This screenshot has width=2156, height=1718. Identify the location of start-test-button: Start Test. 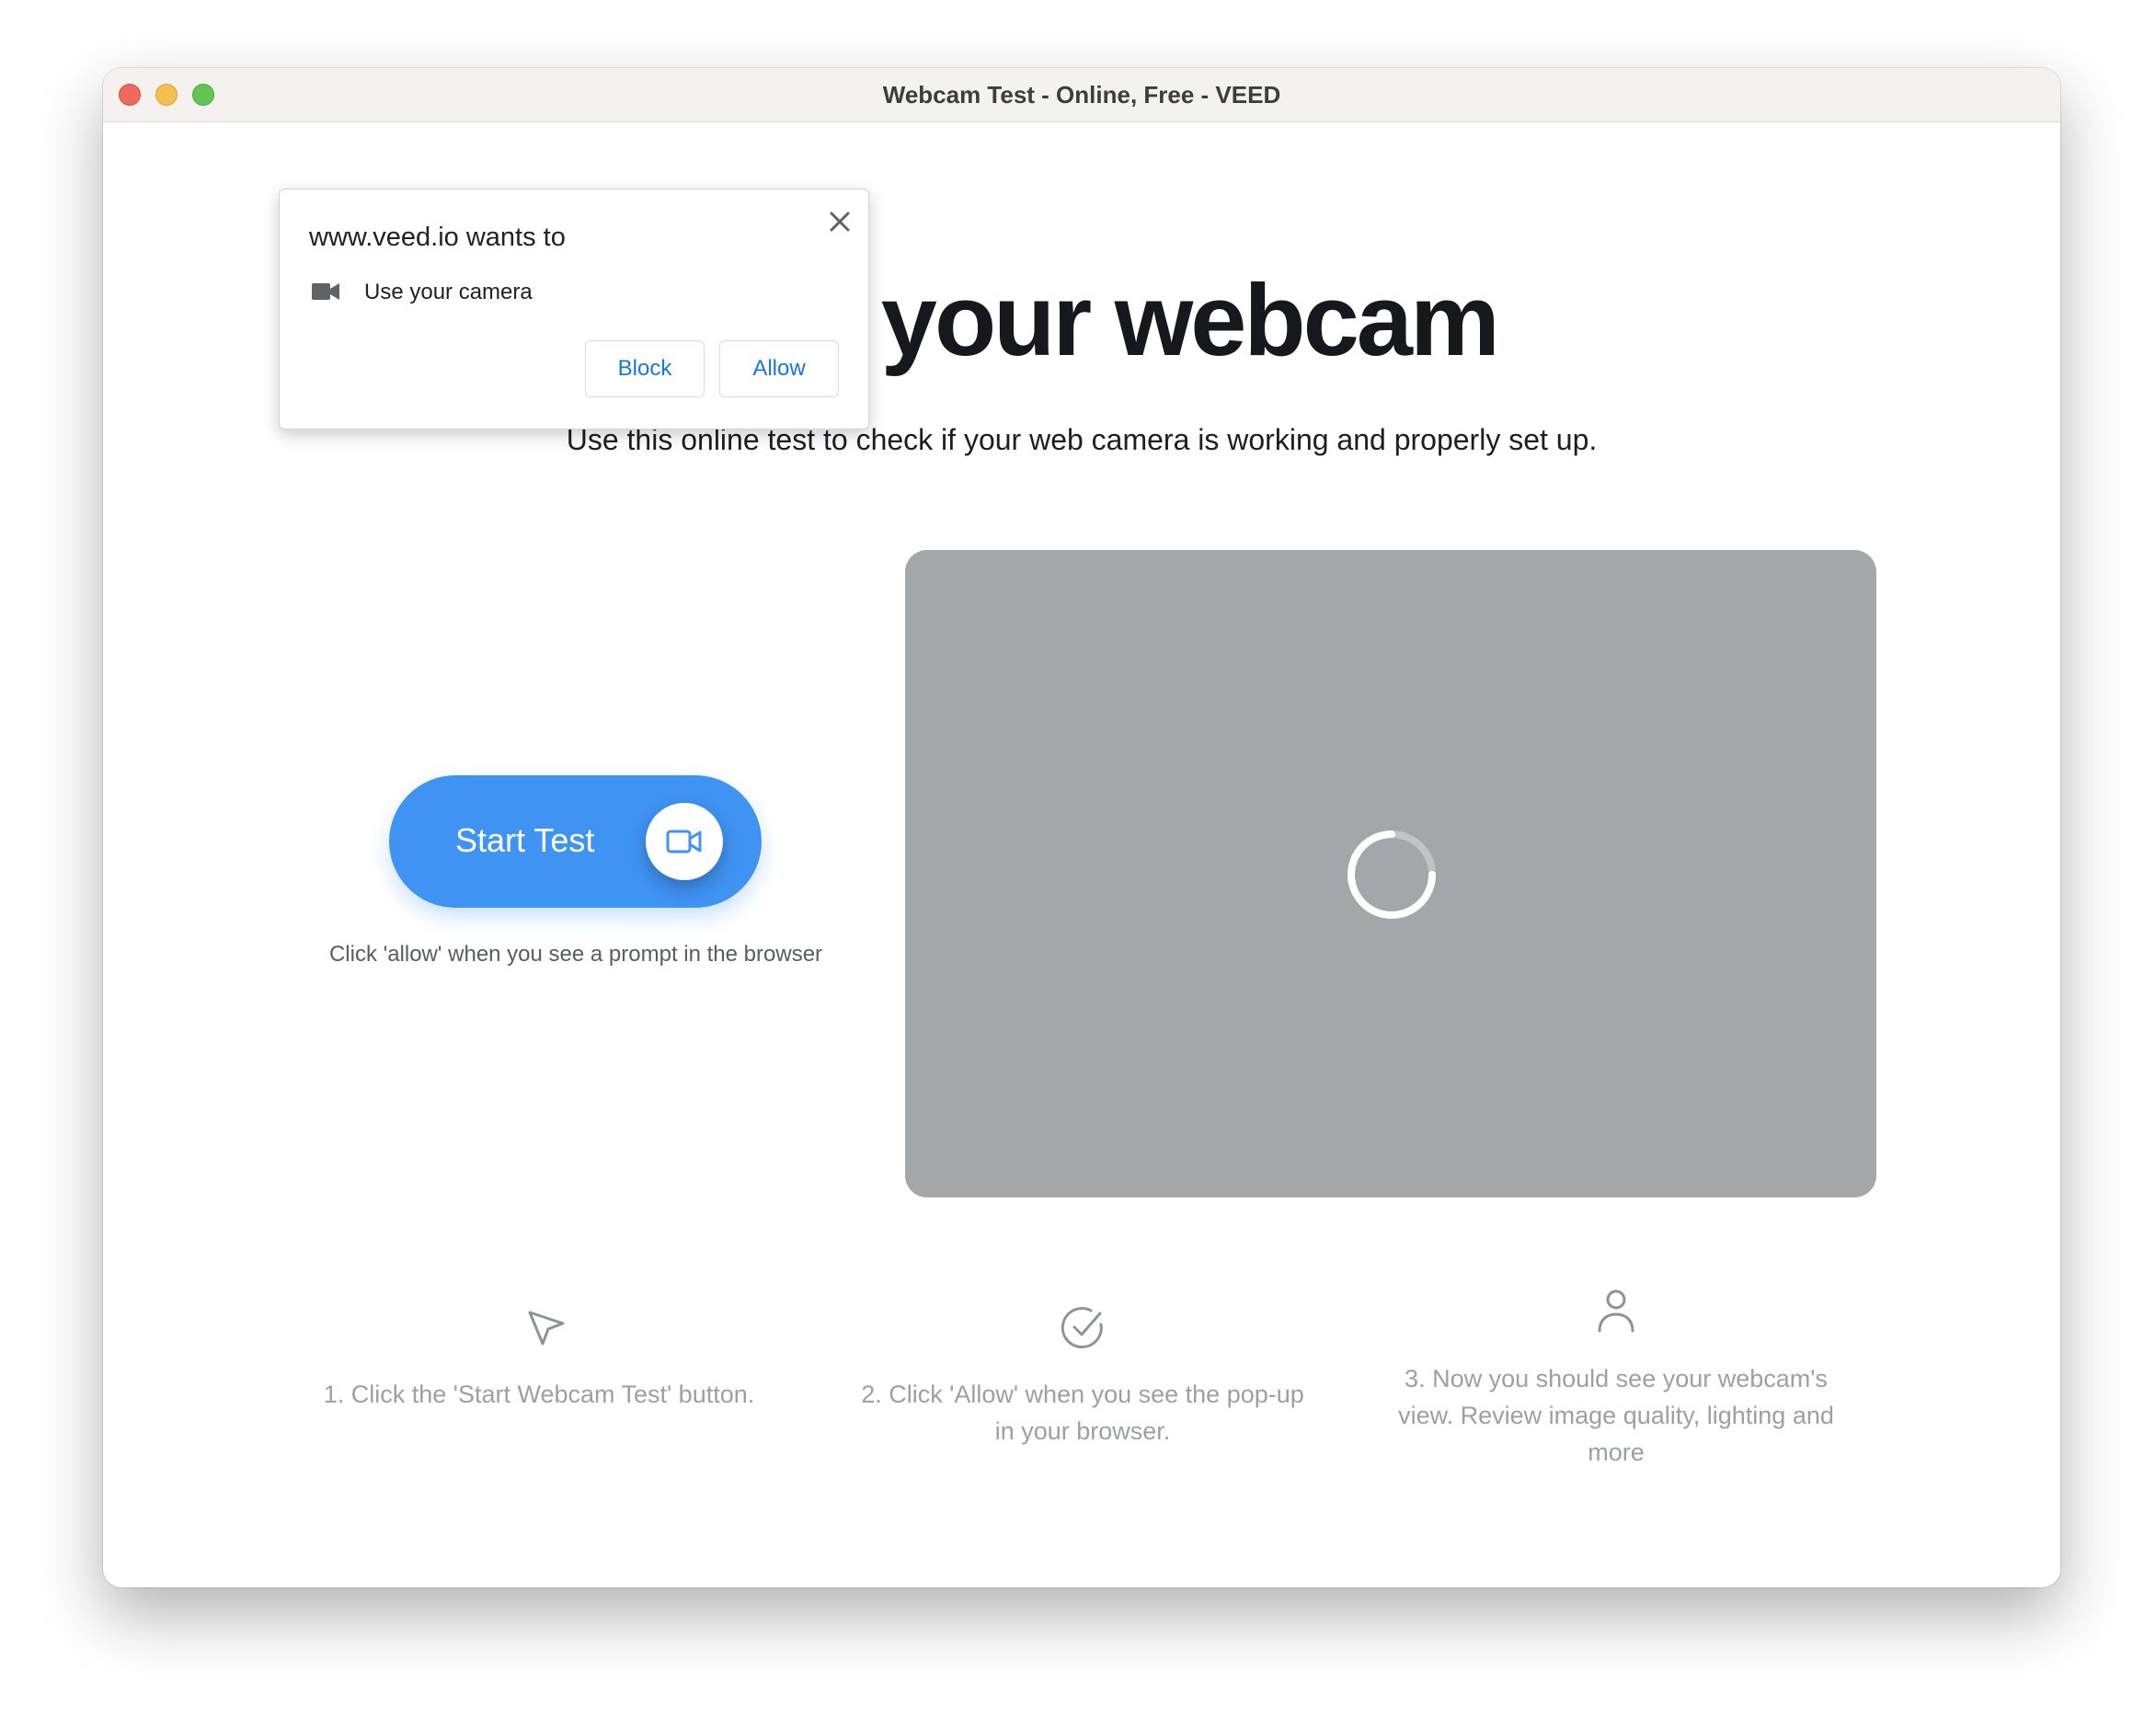
(575, 841).